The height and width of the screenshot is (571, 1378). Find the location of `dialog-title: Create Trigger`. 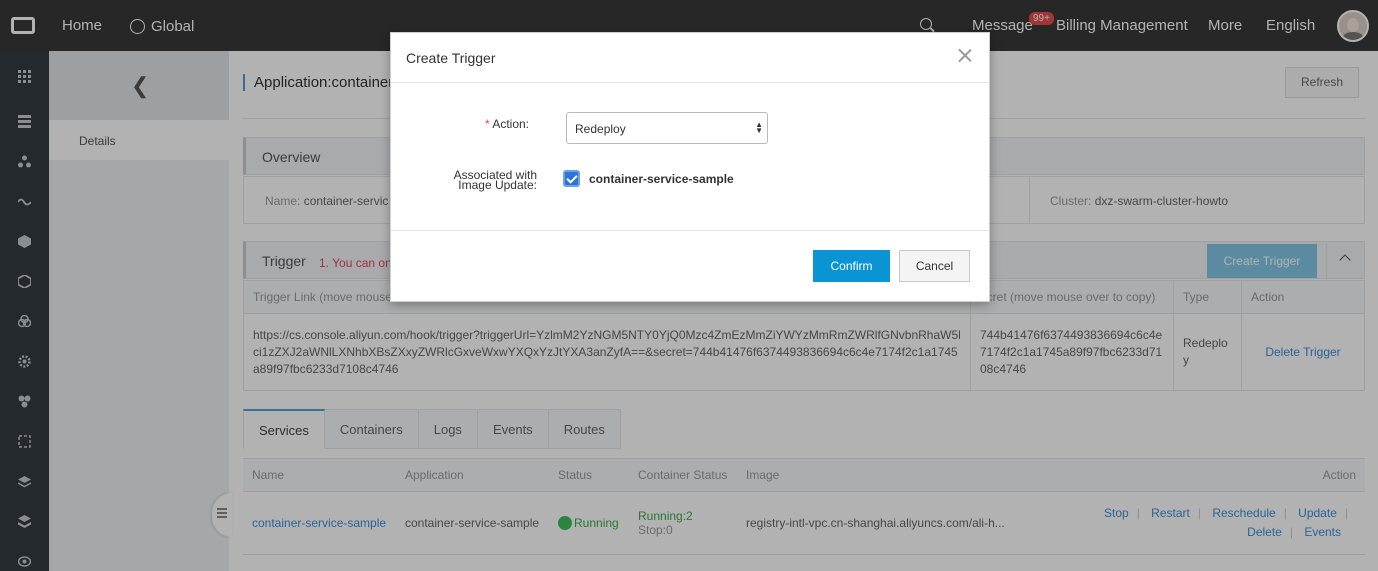

dialog-title: Create Trigger is located at coordinates (451, 58).